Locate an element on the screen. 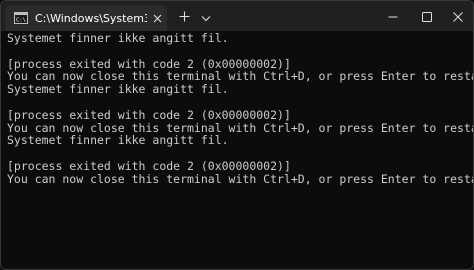  maximize-icon is located at coordinates (427, 16).